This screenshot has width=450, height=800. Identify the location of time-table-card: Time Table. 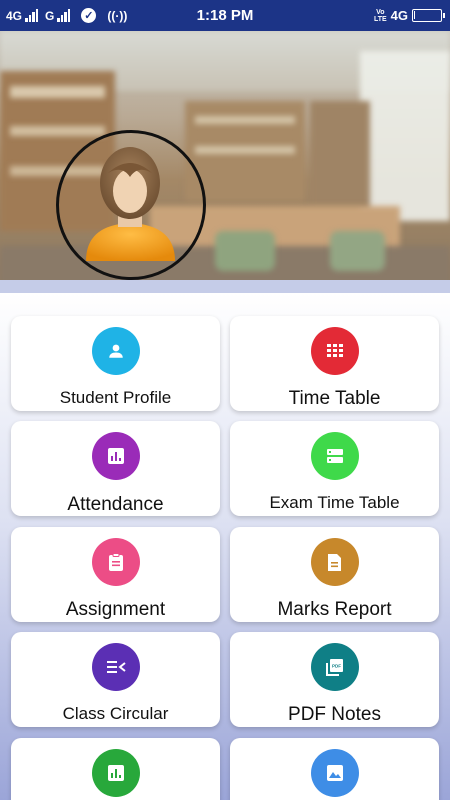
(334, 363).